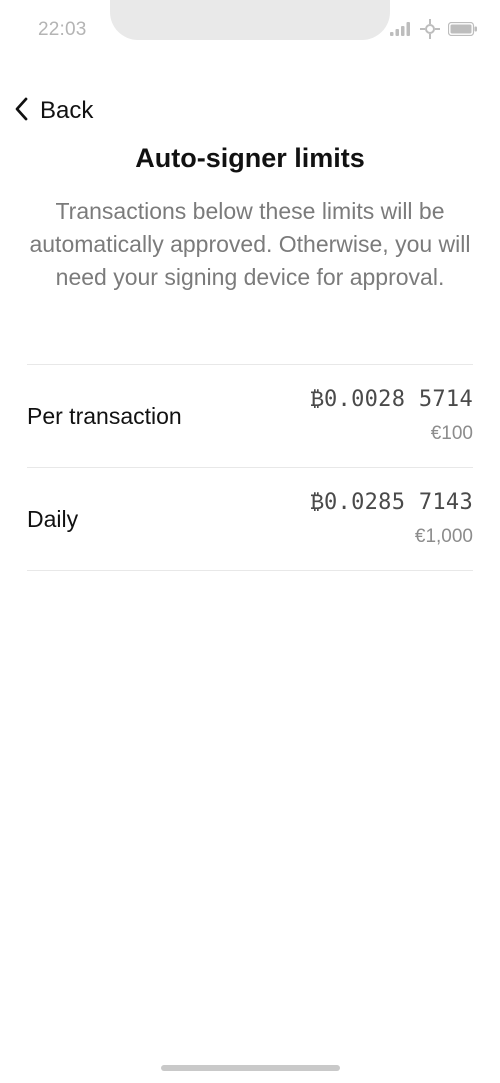 The image size is (500, 1083). What do you see at coordinates (67, 110) in the screenshot?
I see `back-label: Back` at bounding box center [67, 110].